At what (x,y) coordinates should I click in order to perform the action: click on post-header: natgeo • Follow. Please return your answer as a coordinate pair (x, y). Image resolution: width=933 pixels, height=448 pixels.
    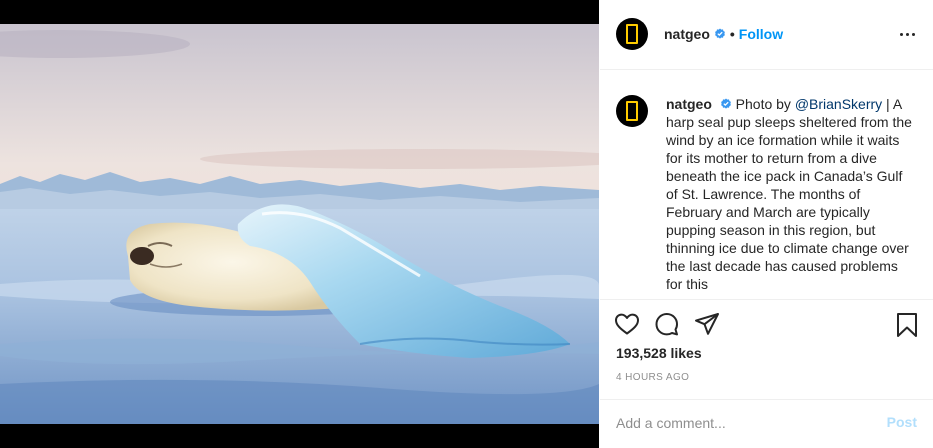
    Looking at the image, I should click on (766, 35).